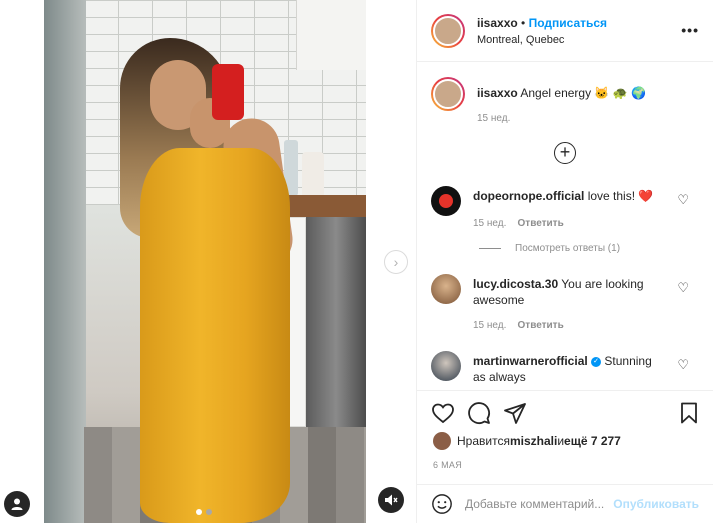 Image resolution: width=713 pixels, height=523 pixels. I want to click on photo-dishwasher, so click(336, 322).